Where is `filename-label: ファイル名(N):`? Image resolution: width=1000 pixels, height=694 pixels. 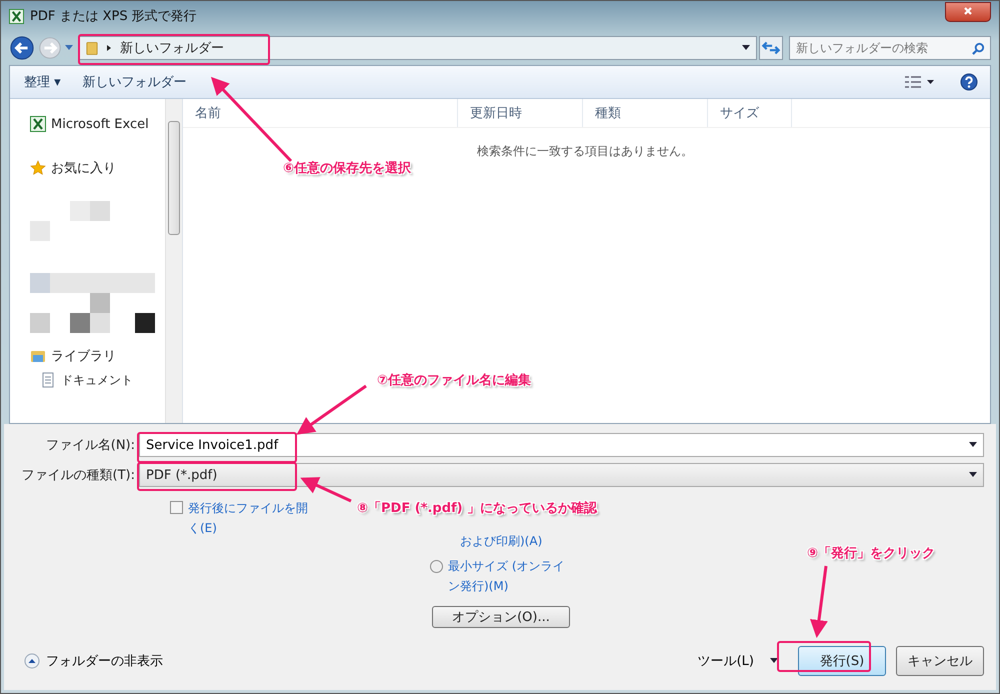 filename-label: ファイル名(N): is located at coordinates (89, 445).